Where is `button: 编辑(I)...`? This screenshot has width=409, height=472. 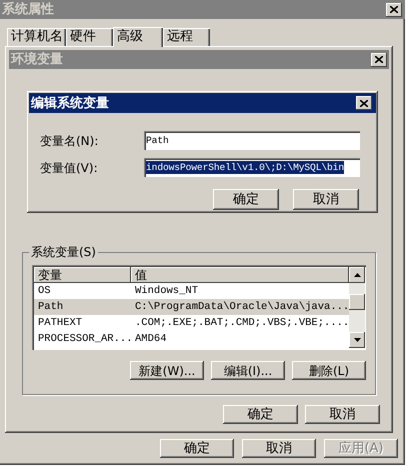
button: 编辑(I)... is located at coordinates (248, 370).